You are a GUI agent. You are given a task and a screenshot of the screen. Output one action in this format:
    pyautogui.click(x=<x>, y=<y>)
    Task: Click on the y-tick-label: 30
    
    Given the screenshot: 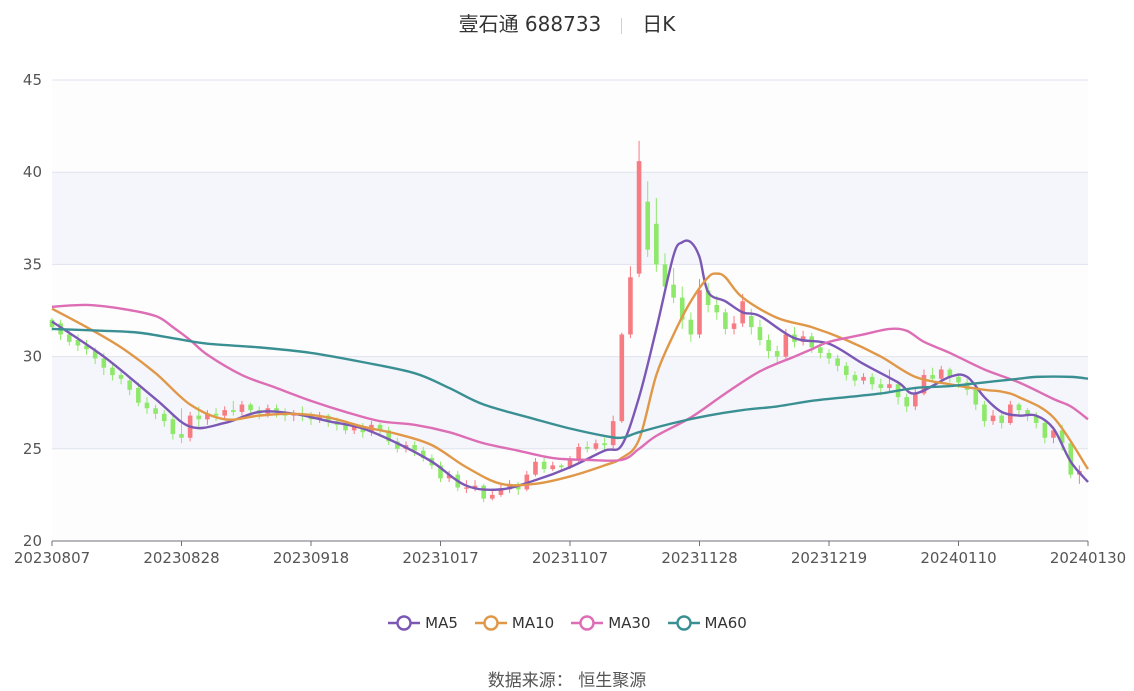 What is the action you would take?
    pyautogui.click(x=32, y=357)
    